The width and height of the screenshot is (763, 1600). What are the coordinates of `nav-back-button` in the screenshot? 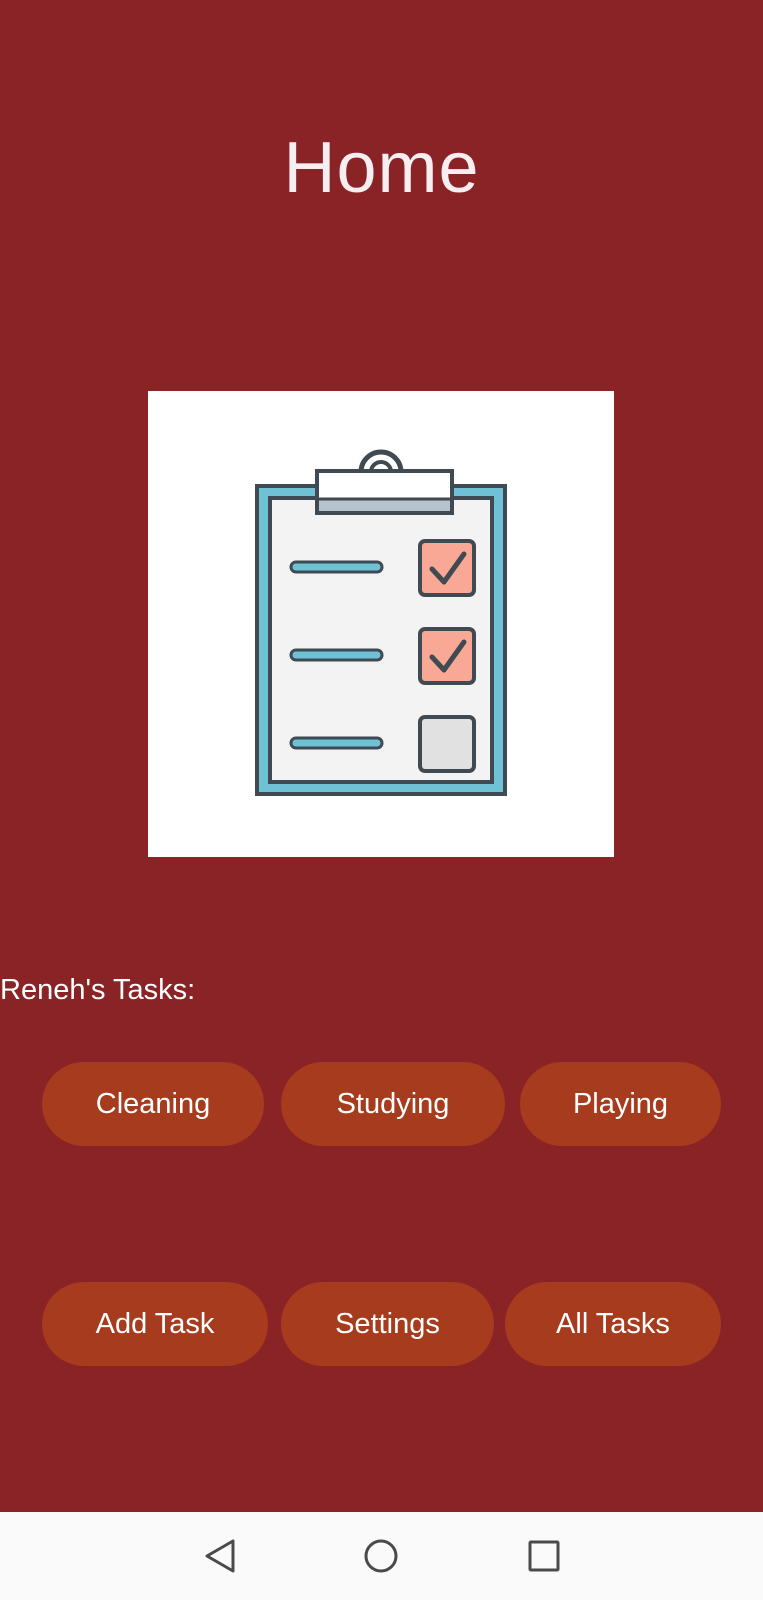 It's located at (220, 1556).